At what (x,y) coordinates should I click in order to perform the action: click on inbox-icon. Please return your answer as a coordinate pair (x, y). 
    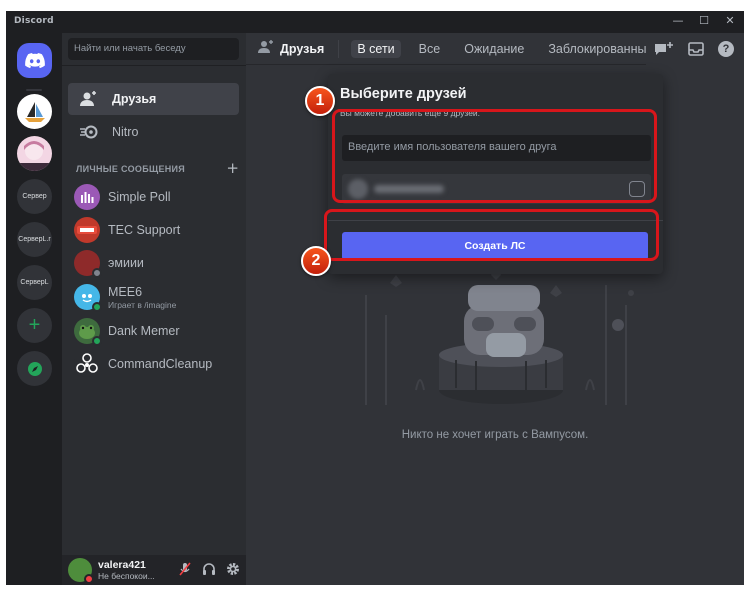
    Looking at the image, I should click on (696, 49).